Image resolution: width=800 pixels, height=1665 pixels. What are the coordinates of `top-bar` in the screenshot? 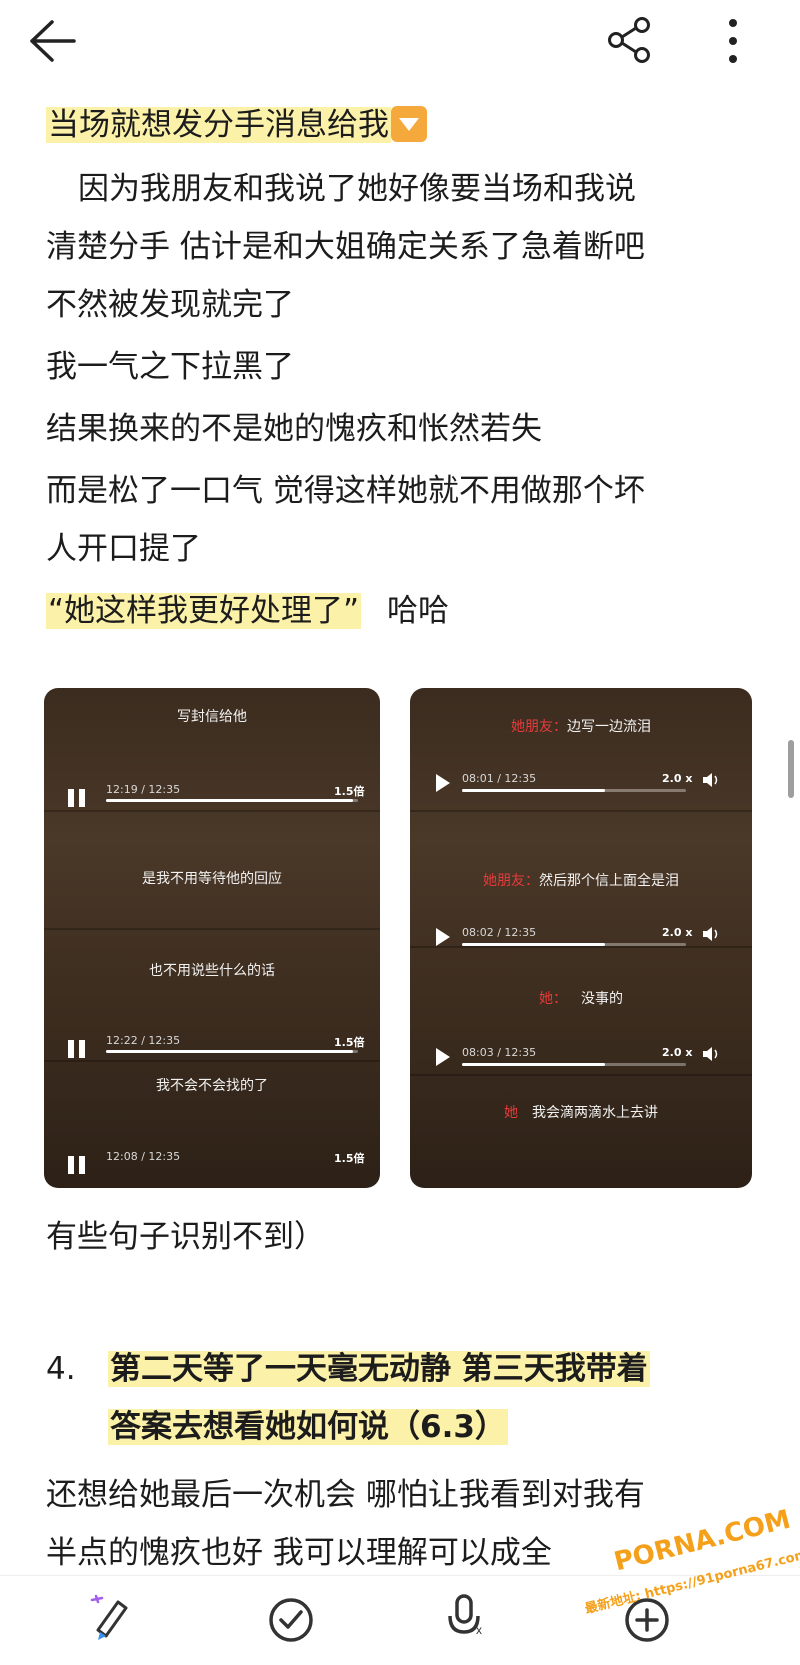 It's located at (400, 45).